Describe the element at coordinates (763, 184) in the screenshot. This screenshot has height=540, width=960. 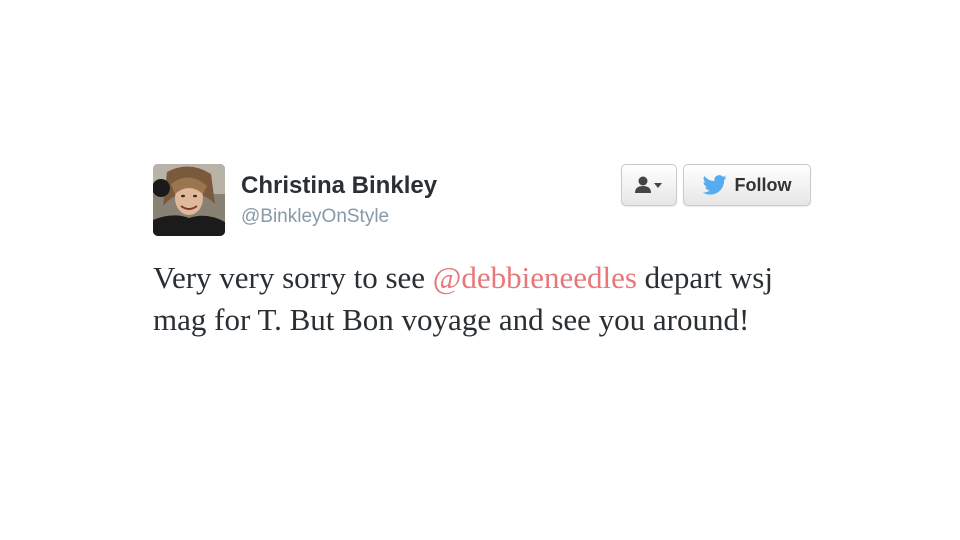
I see `follow-label: Follow` at that location.